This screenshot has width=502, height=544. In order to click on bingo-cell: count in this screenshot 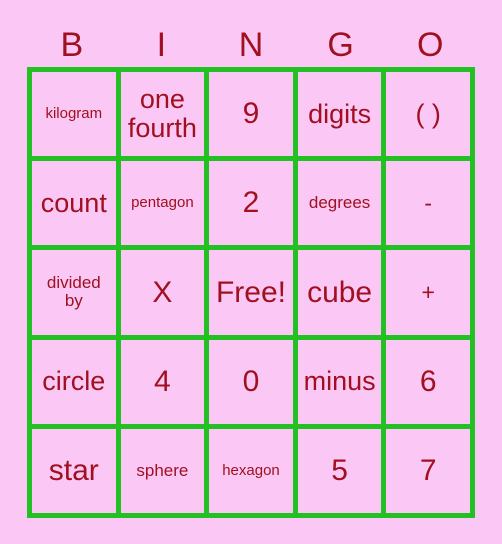, I will do `click(74, 203)`.